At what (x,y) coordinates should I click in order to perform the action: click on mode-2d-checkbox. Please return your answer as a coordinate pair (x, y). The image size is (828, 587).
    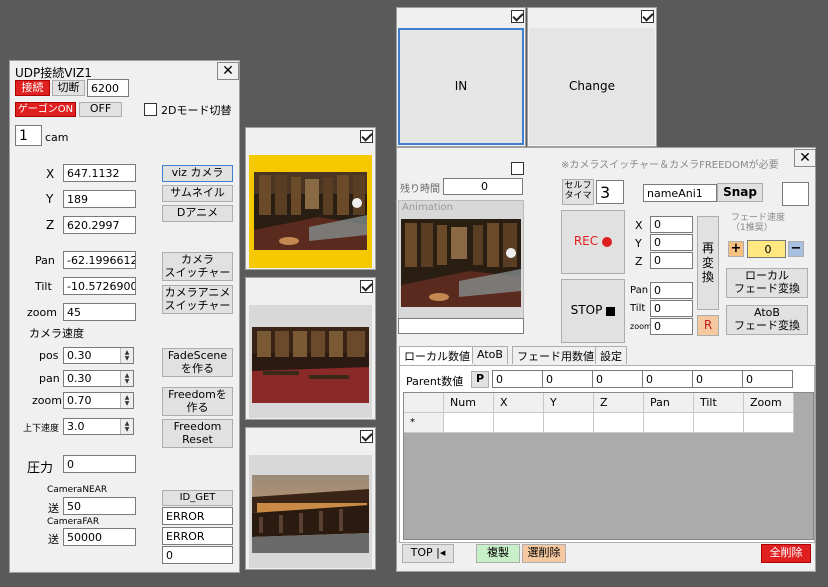
    Looking at the image, I should click on (150, 109).